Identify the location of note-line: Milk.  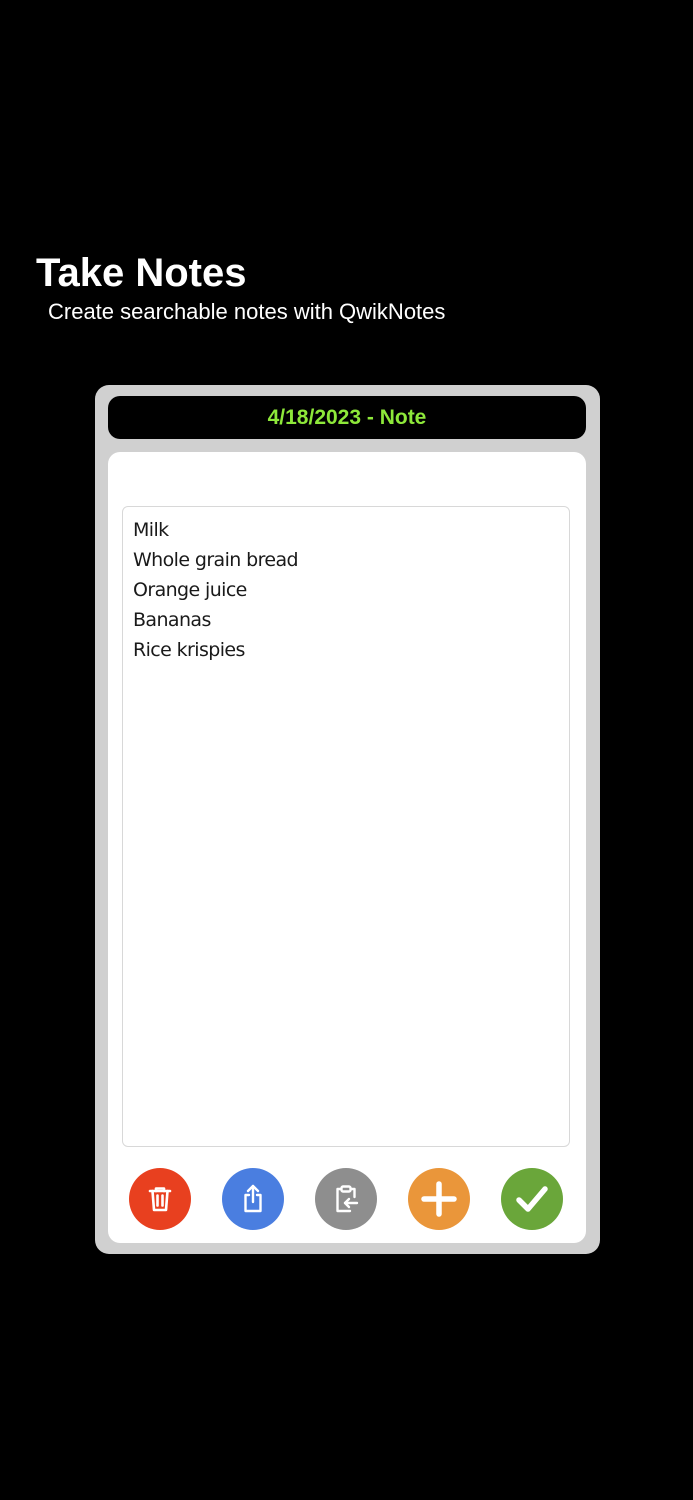
(151, 530).